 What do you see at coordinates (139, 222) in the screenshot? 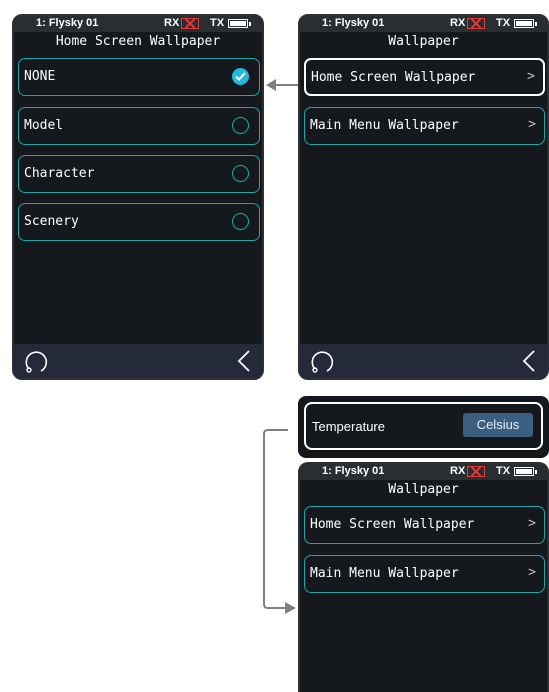
I see `option-scenery: Scenery` at bounding box center [139, 222].